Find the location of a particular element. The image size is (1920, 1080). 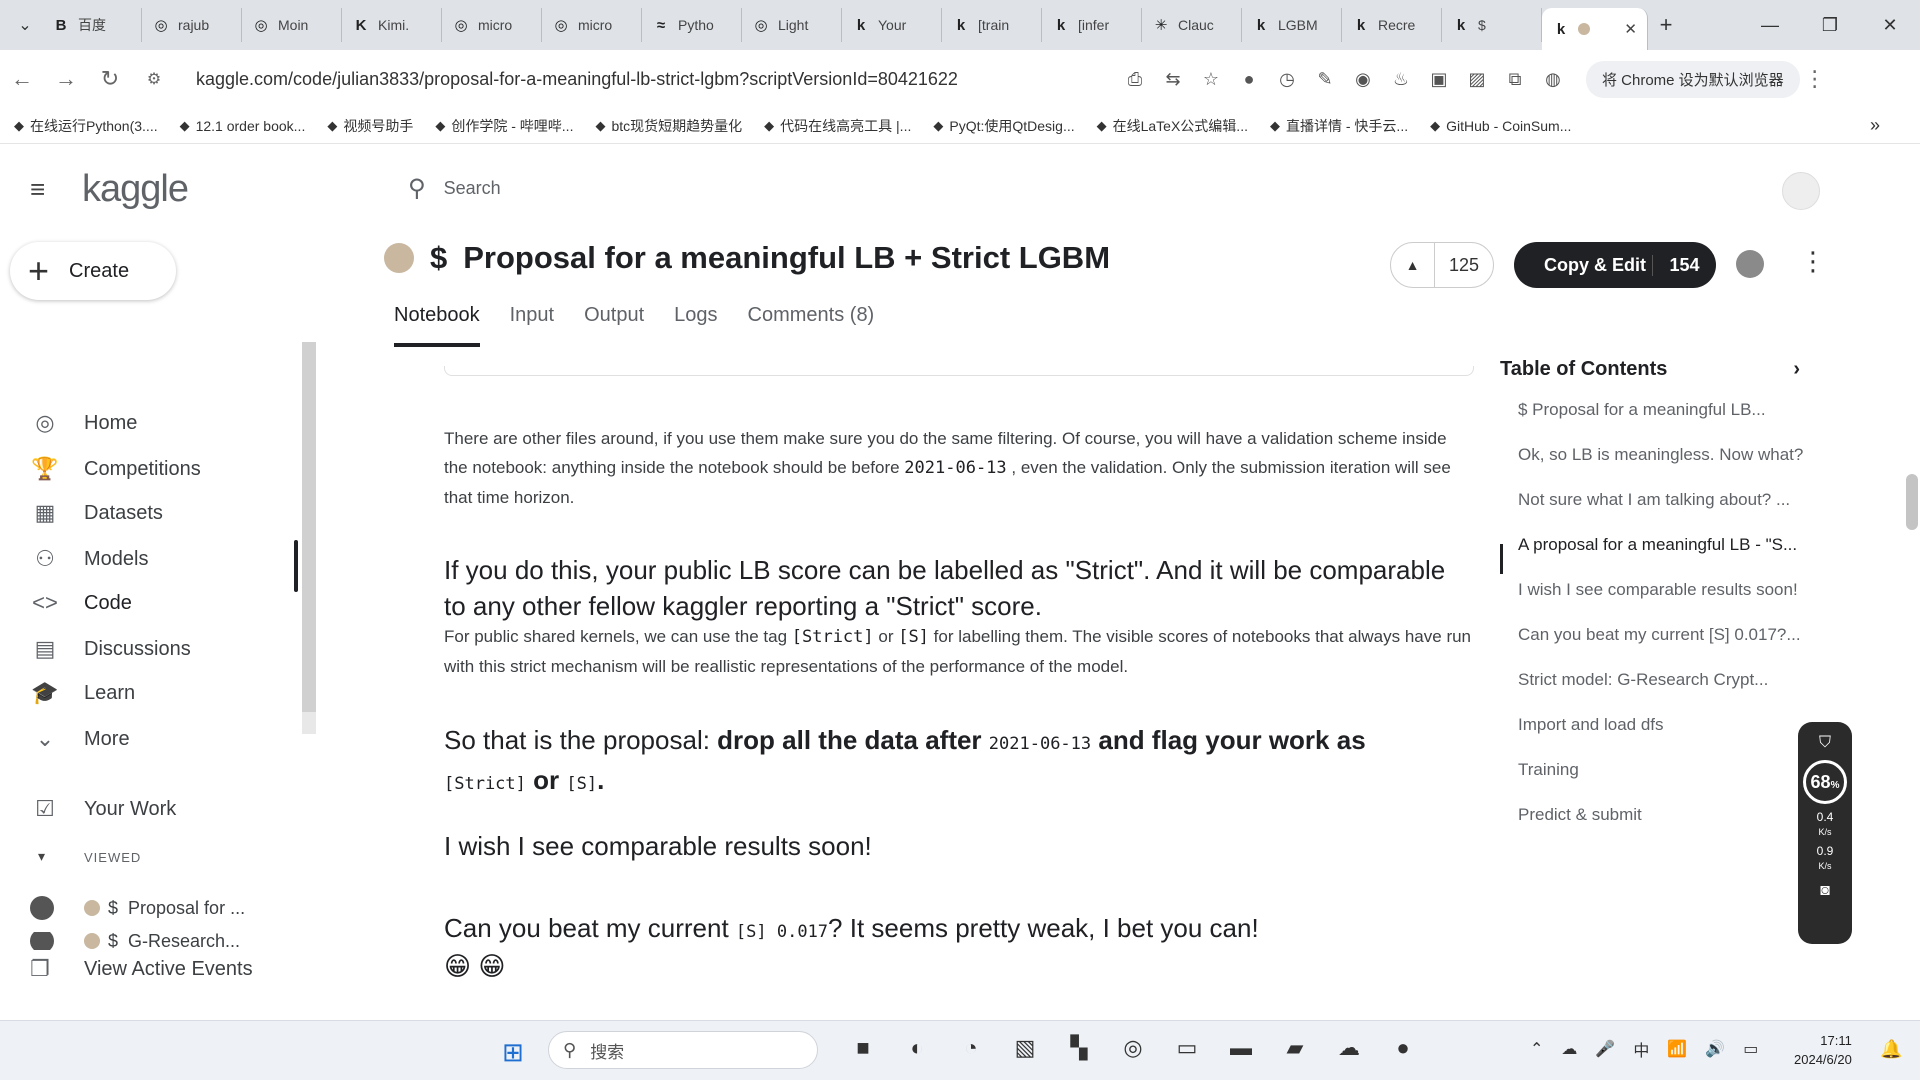

browser-tab: ✳ Clauc is located at coordinates (1192, 25).